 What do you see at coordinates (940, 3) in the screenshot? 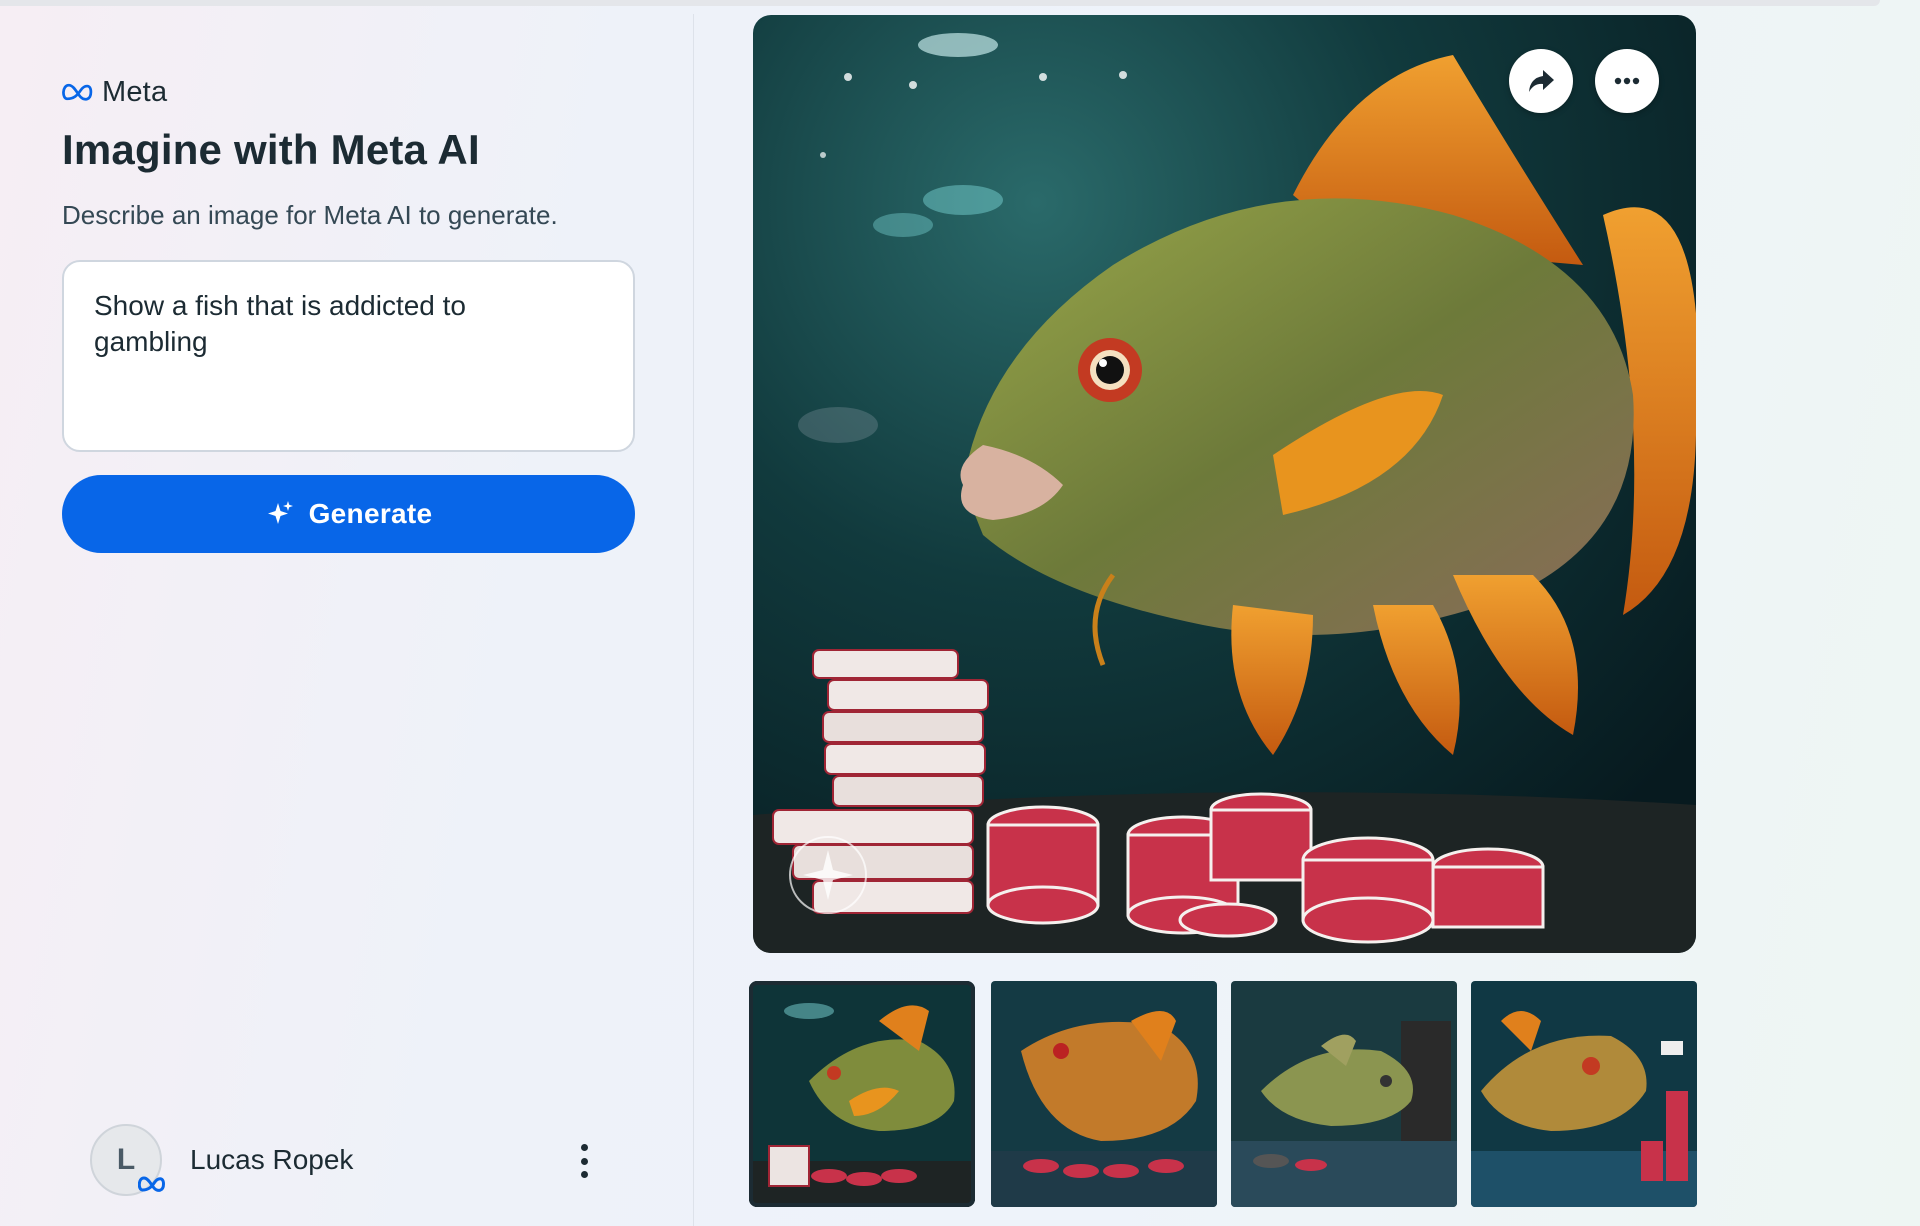
I see `browser-top-strip` at bounding box center [940, 3].